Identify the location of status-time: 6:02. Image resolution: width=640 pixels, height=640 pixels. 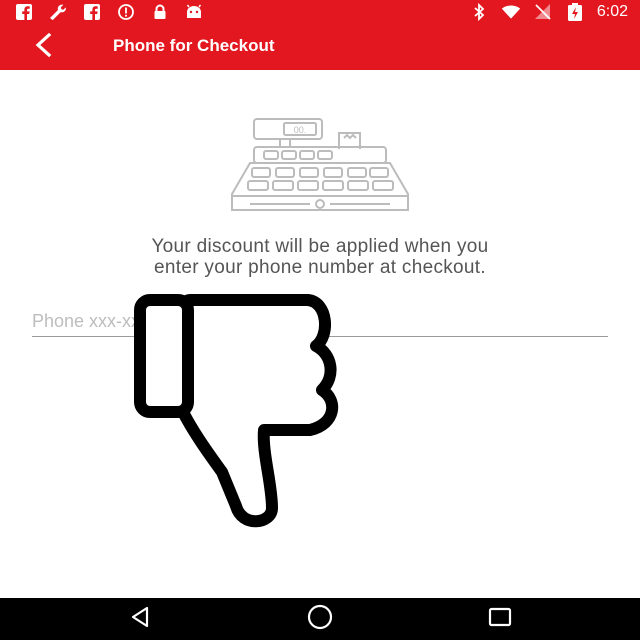
(612, 11).